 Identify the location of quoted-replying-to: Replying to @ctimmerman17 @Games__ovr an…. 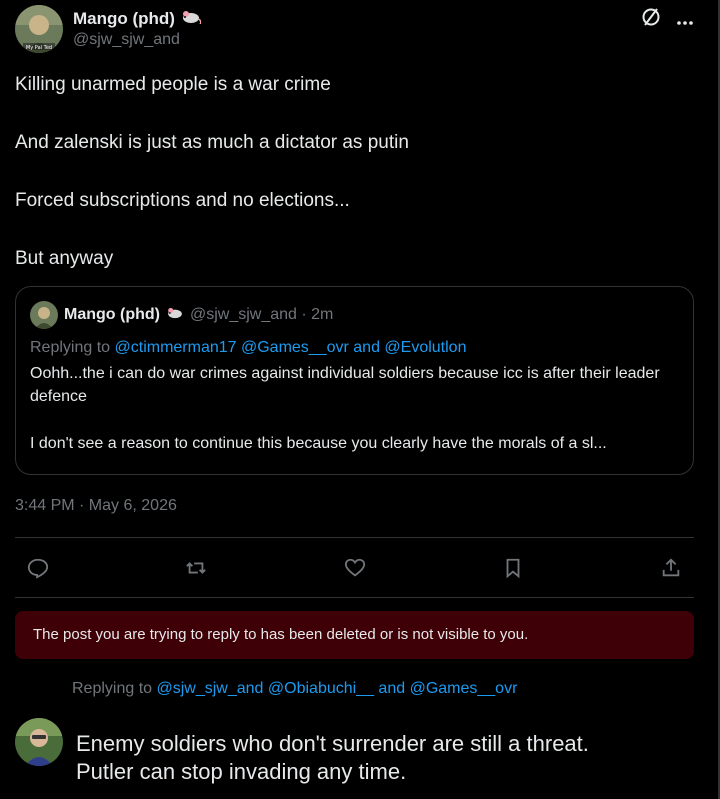
(354, 348).